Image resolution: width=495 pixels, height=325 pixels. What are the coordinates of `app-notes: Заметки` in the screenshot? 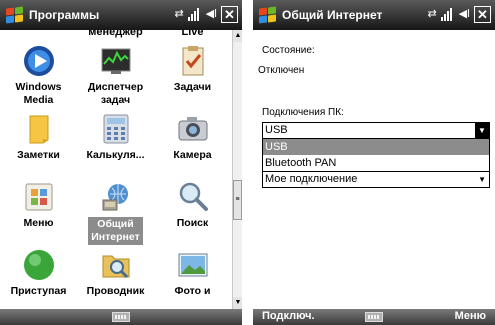 It's located at (38, 137).